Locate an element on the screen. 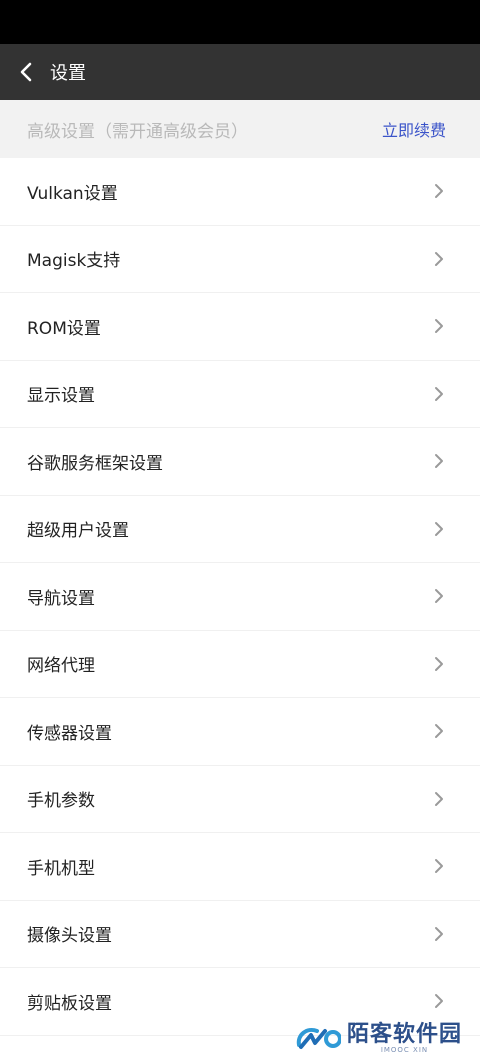  list-item-label: Magisk支持 is located at coordinates (74, 261).